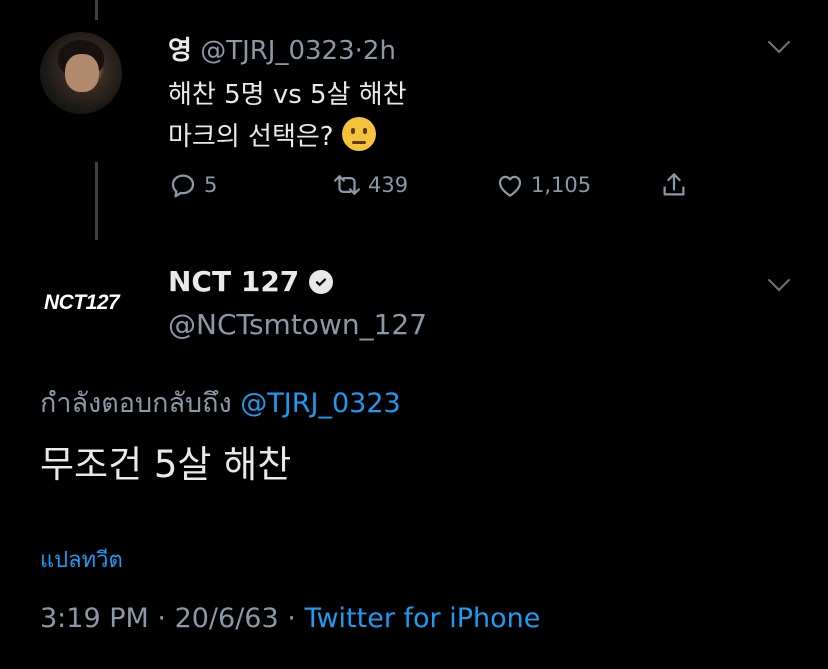 The image size is (828, 669). I want to click on retweet-icon, so click(347, 185).